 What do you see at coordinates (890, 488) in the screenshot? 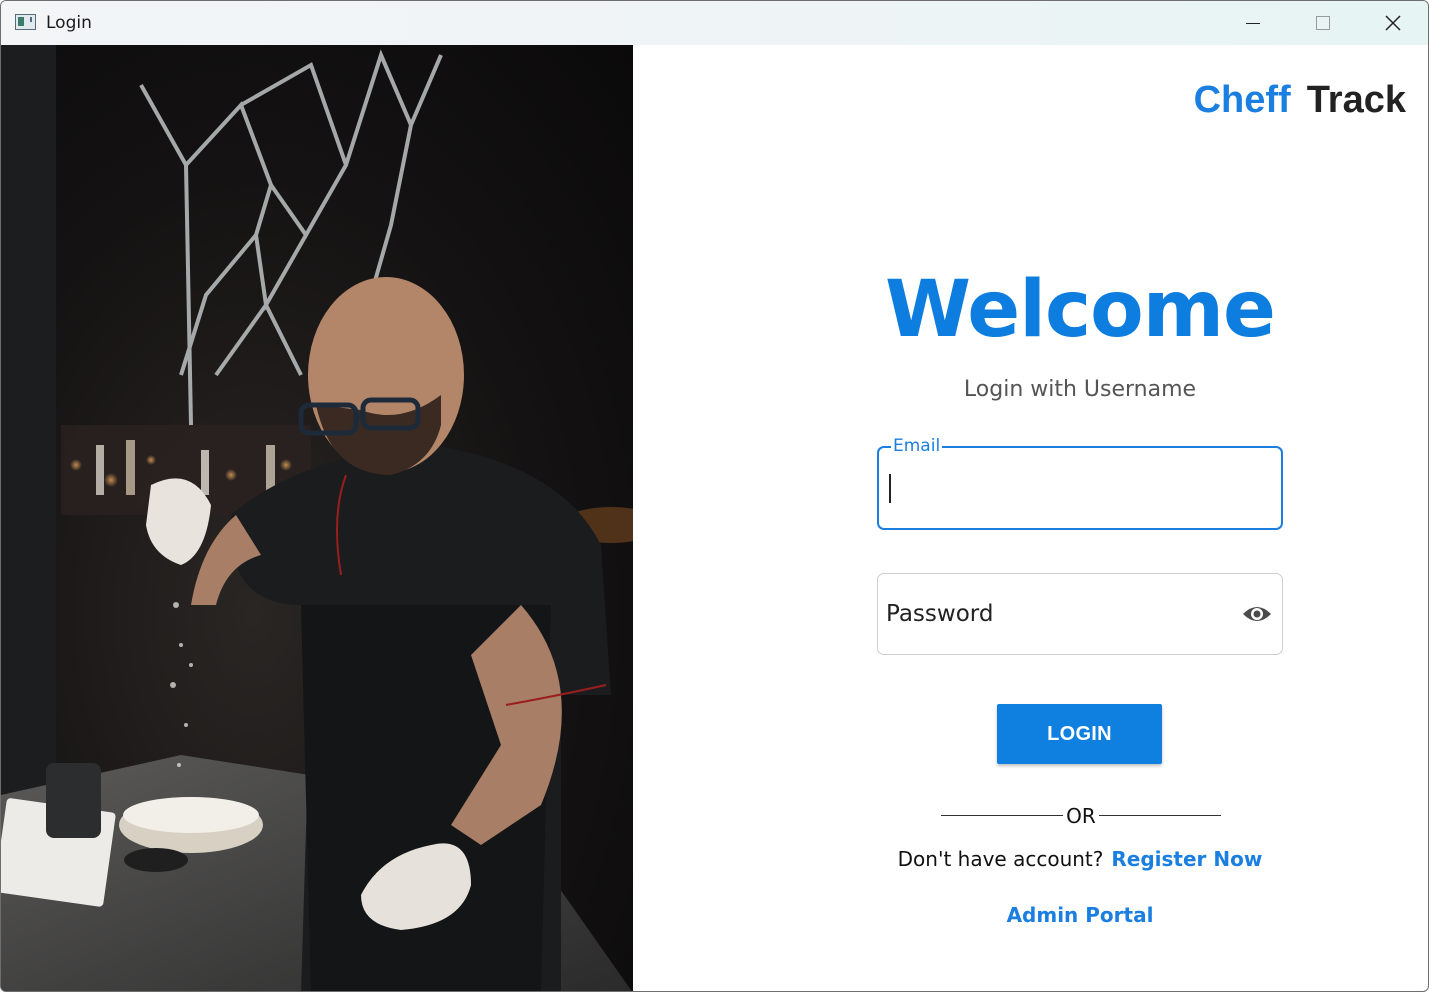
I see `text-caret` at bounding box center [890, 488].